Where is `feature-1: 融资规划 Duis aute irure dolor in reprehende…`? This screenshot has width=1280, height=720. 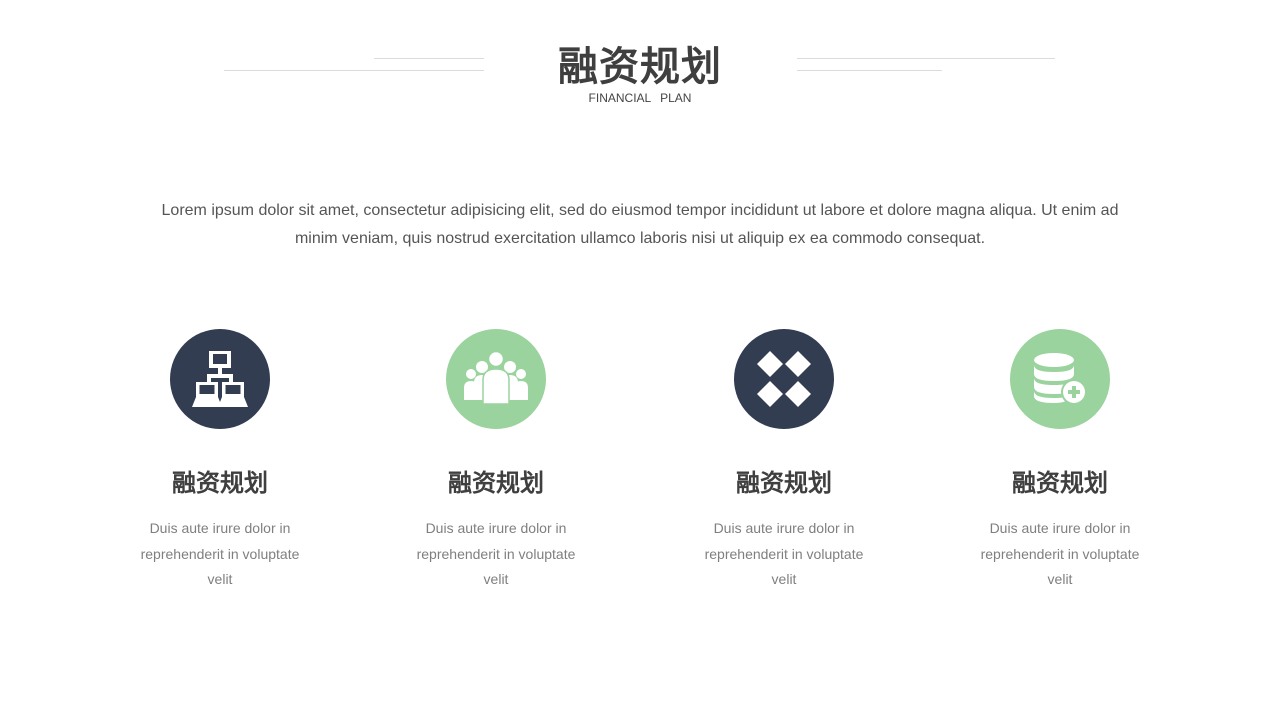 feature-1: 融资规划 Duis aute irure dolor in reprehende… is located at coordinates (220, 461).